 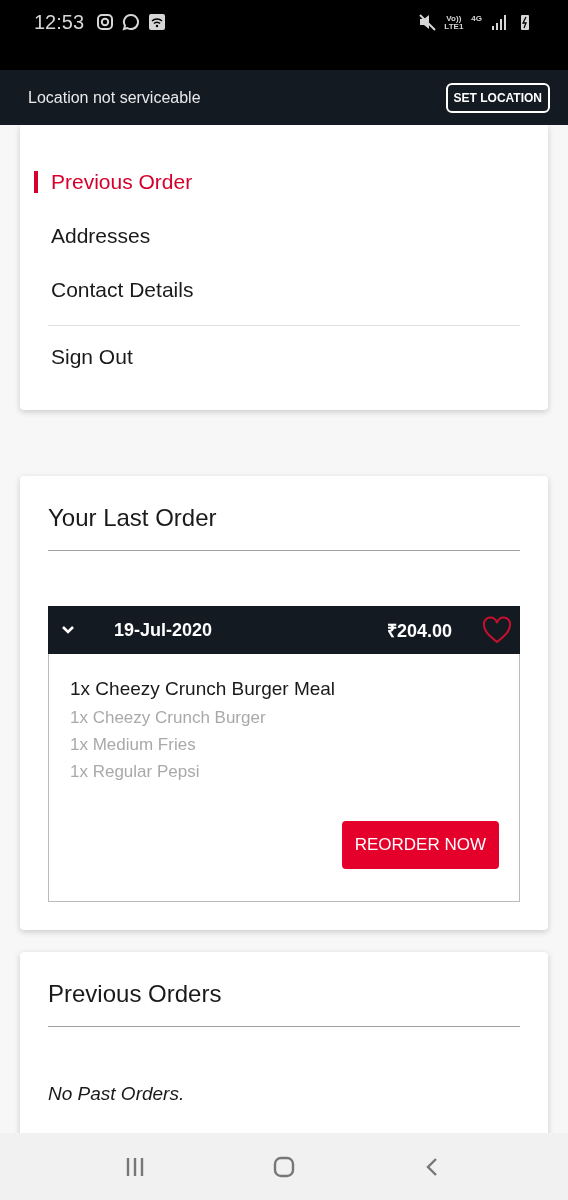 I want to click on order-sub-item: 1x Cheezy Crunch Burger, so click(x=168, y=718).